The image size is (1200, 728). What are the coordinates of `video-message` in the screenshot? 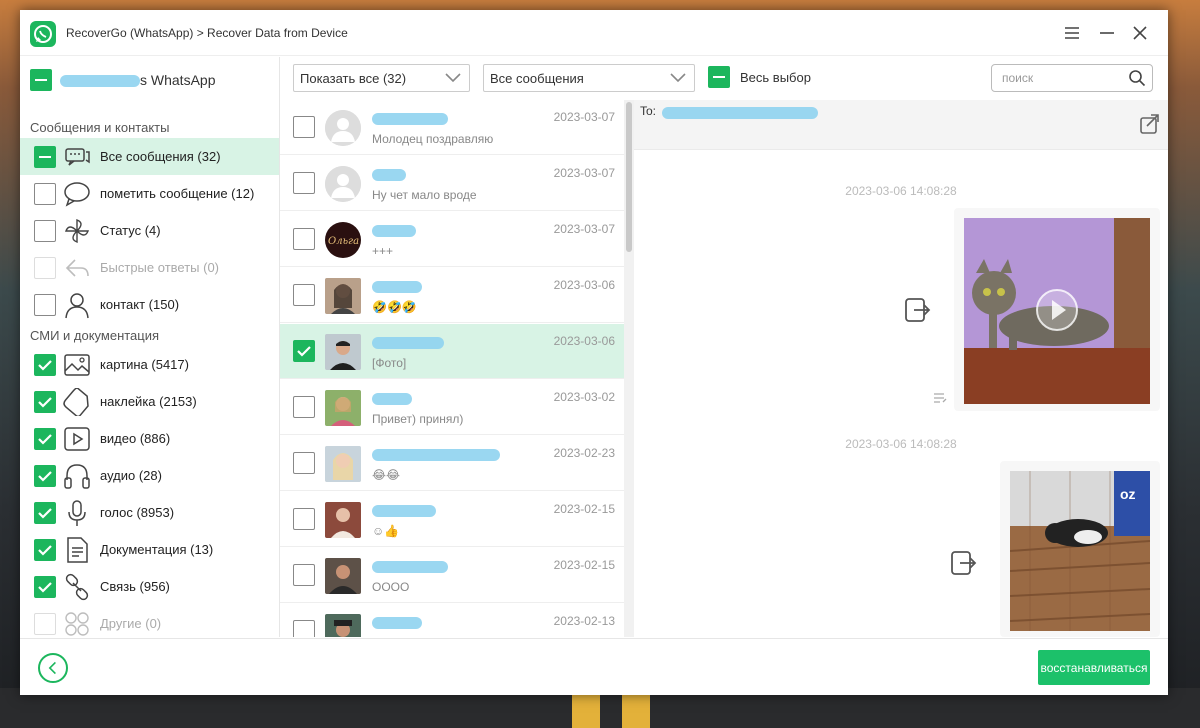 It's located at (1057, 309).